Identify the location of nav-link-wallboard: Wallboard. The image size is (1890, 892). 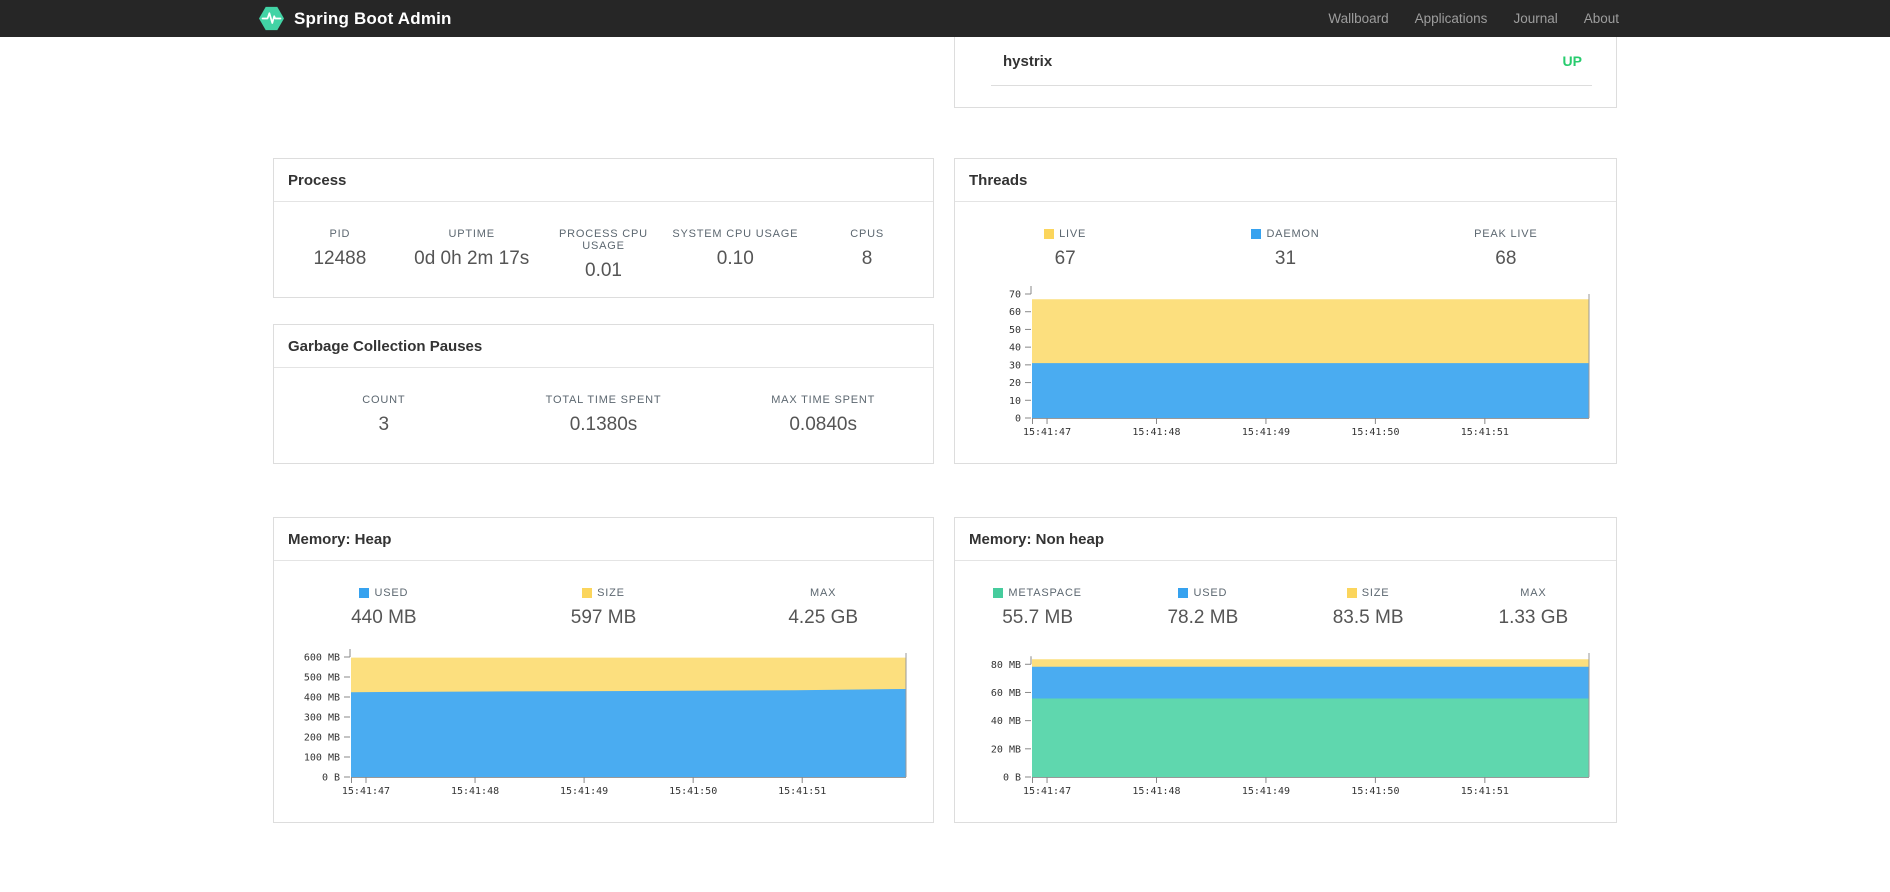
(1358, 18).